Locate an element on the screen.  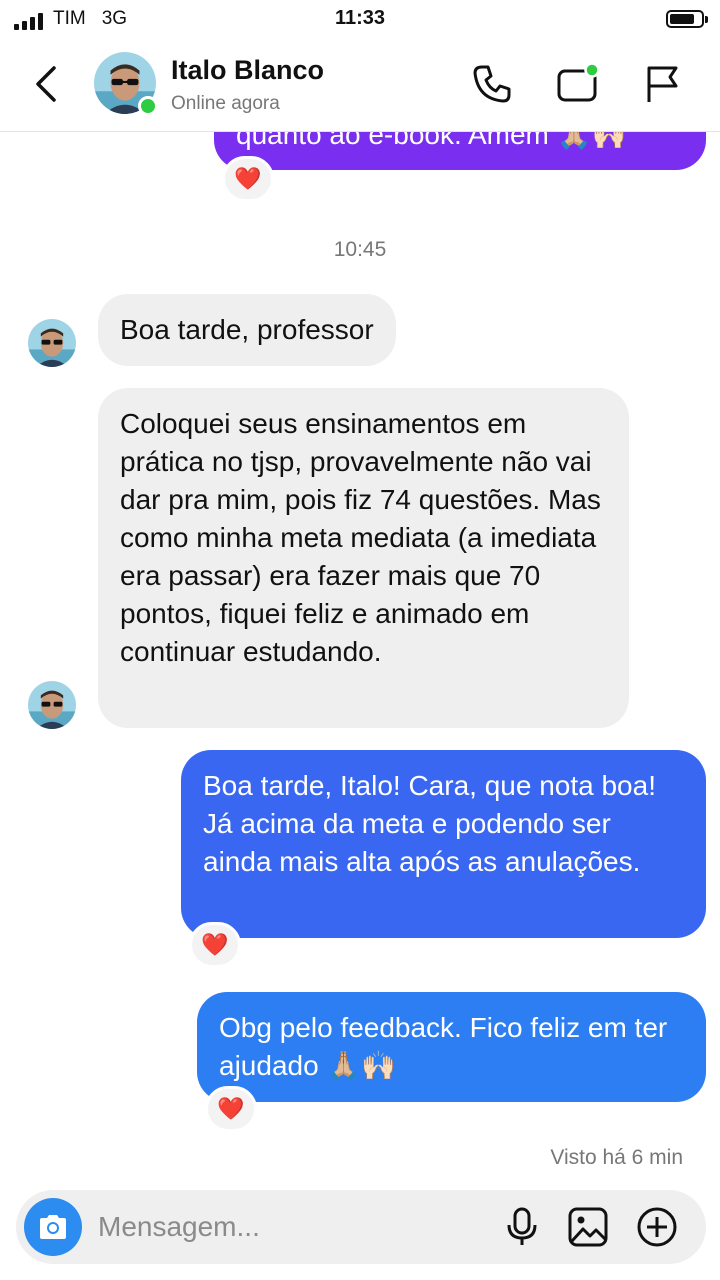
contact-name: Italo Blanco is located at coordinates (247, 70).